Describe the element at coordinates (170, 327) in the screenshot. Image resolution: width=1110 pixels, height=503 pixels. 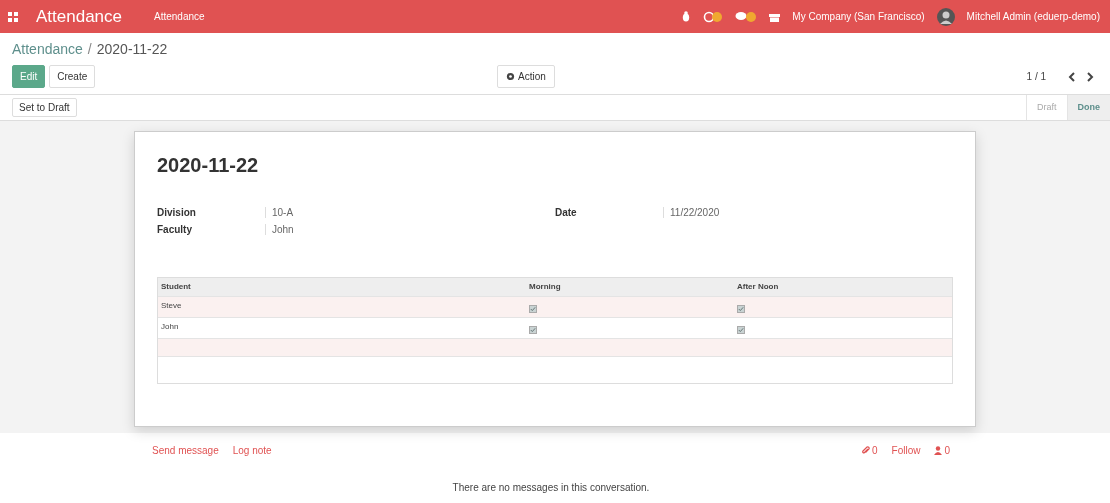
I see `table-cell-text: John` at that location.